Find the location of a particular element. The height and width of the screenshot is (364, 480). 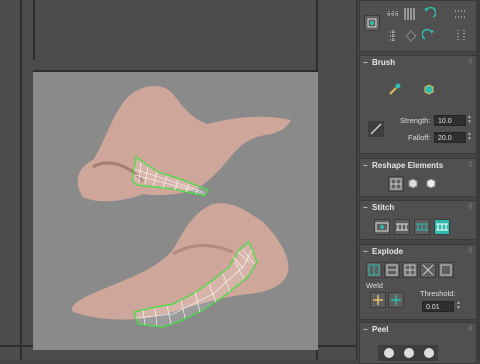

threshold-field: 0.01 is located at coordinates (438, 306).